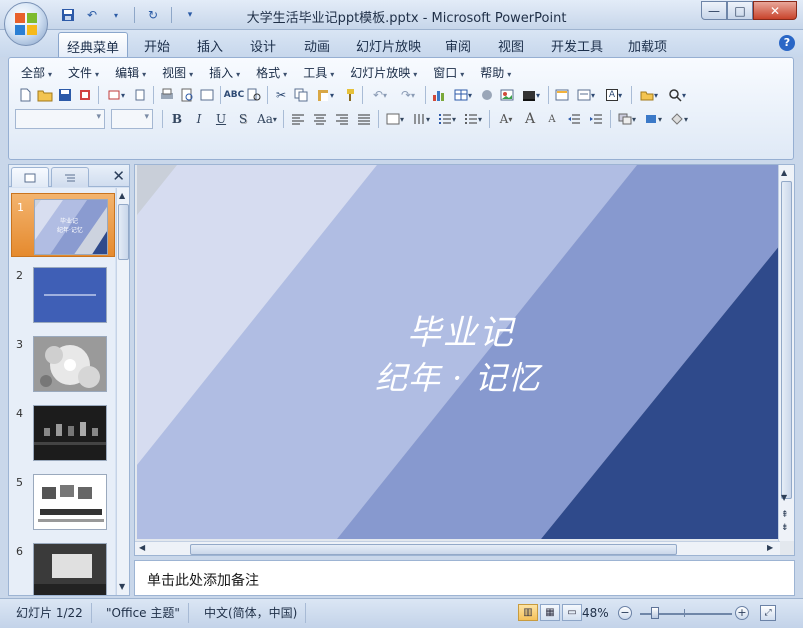 The height and width of the screenshot is (628, 803). I want to click on zoom-slider-thumb, so click(655, 613).